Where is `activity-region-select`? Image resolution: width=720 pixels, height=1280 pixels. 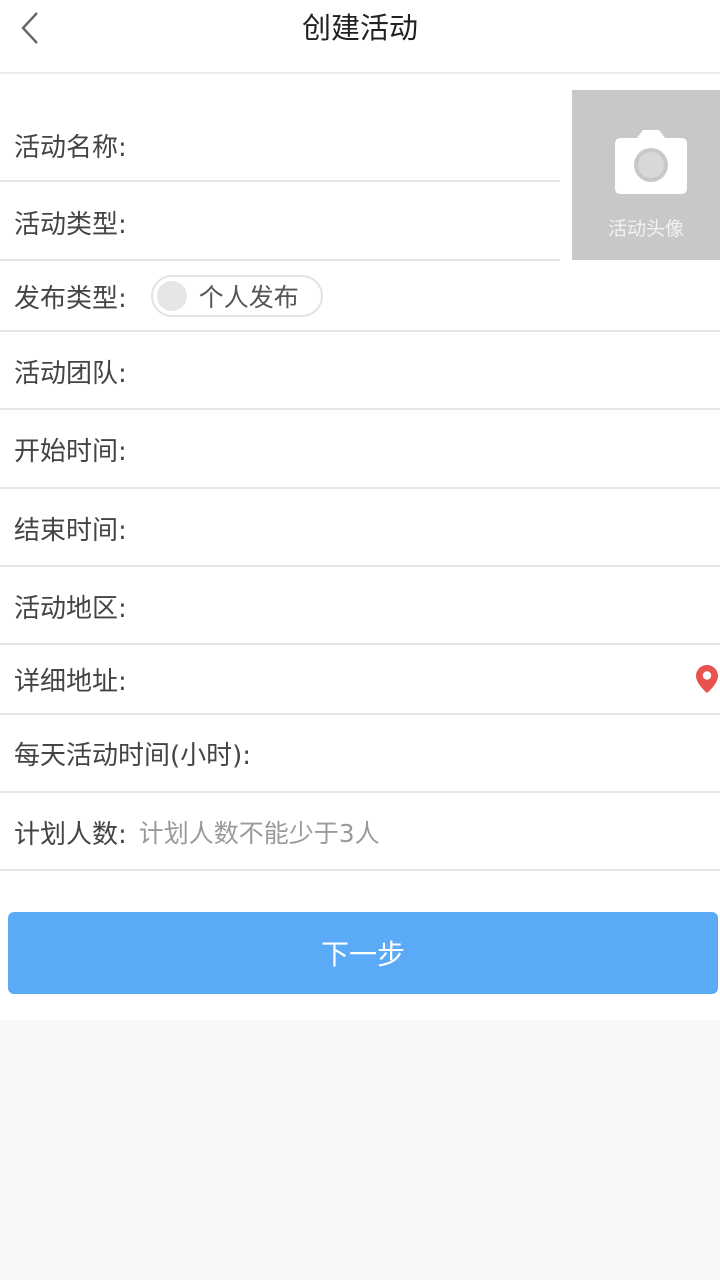 activity-region-select is located at coordinates (423, 606).